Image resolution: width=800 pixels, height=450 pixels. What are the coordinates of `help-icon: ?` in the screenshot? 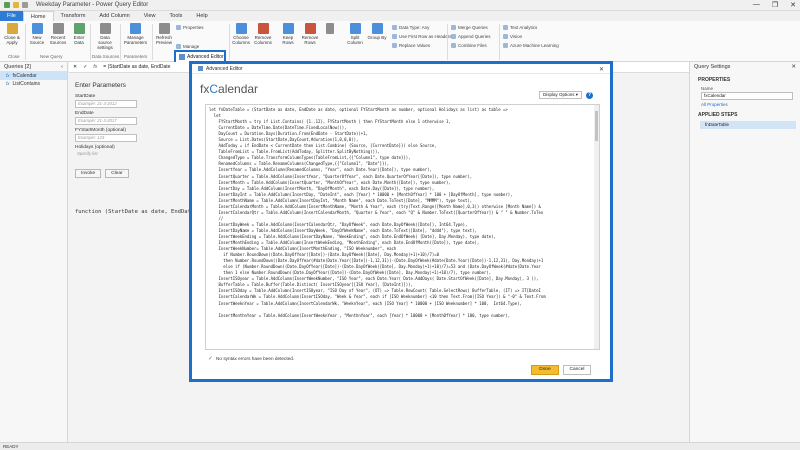 It's located at (590, 95).